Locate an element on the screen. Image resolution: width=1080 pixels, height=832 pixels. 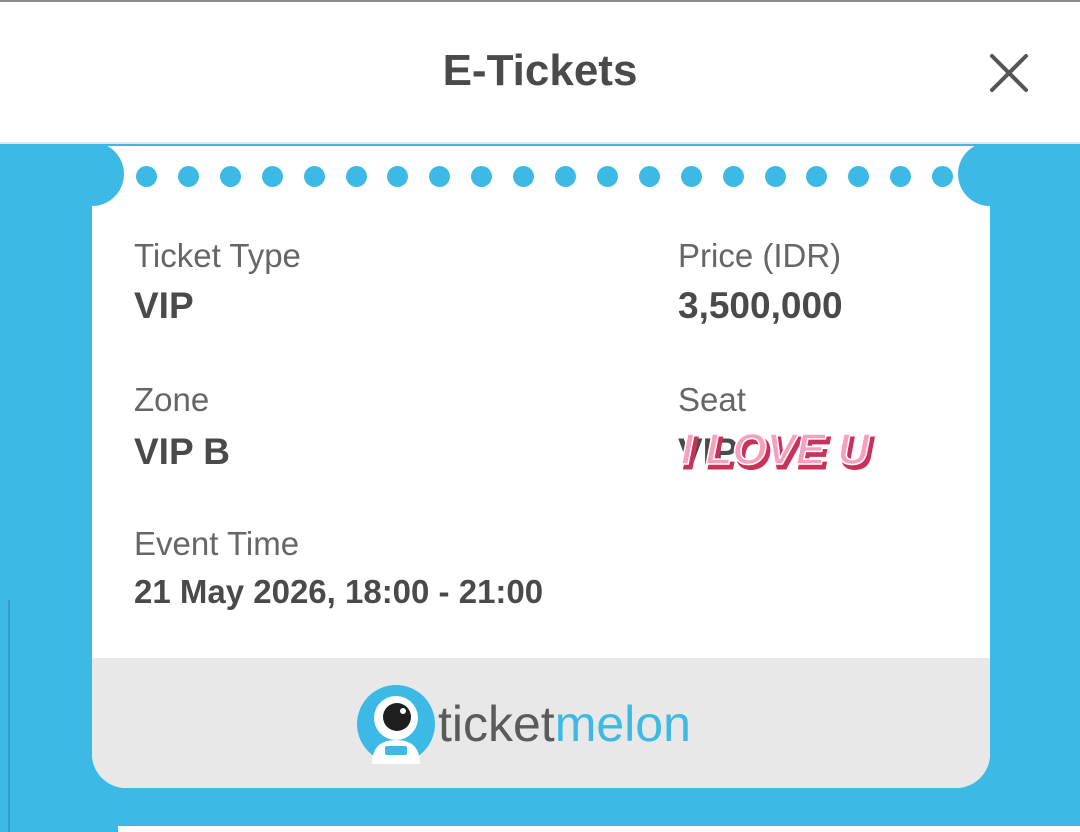
close-button is located at coordinates (1008, 76).